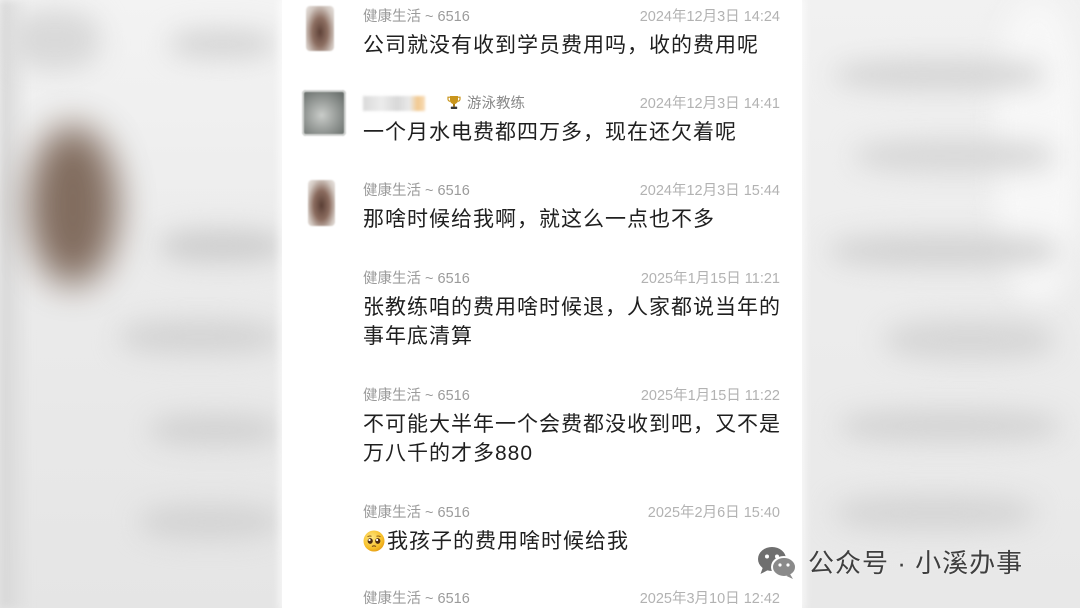 This screenshot has width=1080, height=608. I want to click on message-header: 健康生活 ~ 6516 2025年3月10日 12:42, so click(542, 599).